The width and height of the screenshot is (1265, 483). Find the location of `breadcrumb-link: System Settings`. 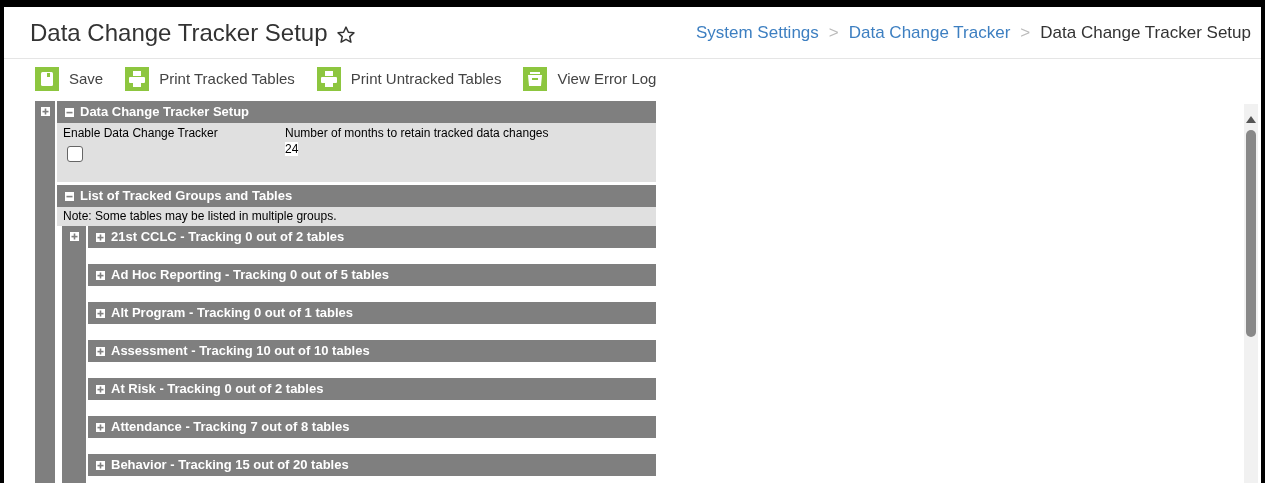

breadcrumb-link: System Settings is located at coordinates (757, 32).